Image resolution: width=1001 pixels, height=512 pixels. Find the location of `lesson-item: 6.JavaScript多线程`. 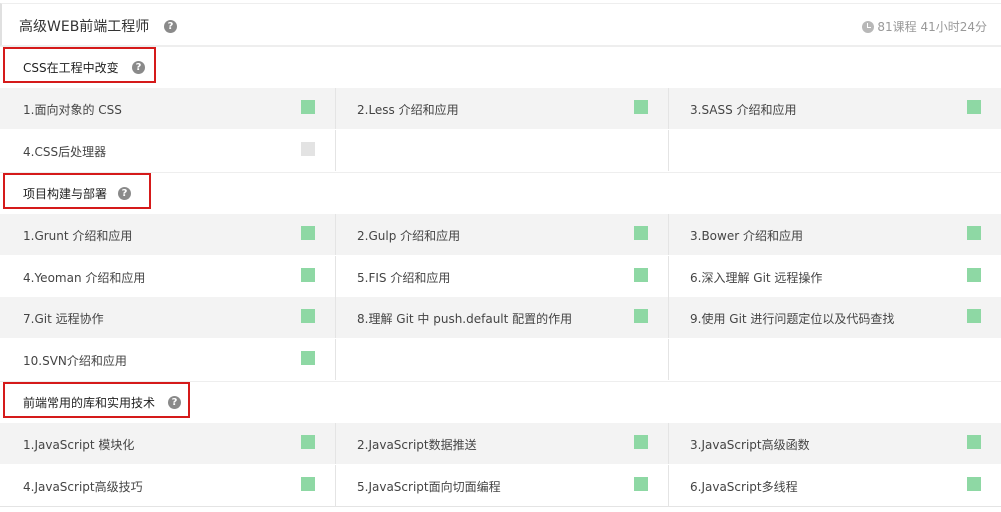

lesson-item: 6.JavaScript多线程 is located at coordinates (835, 485).